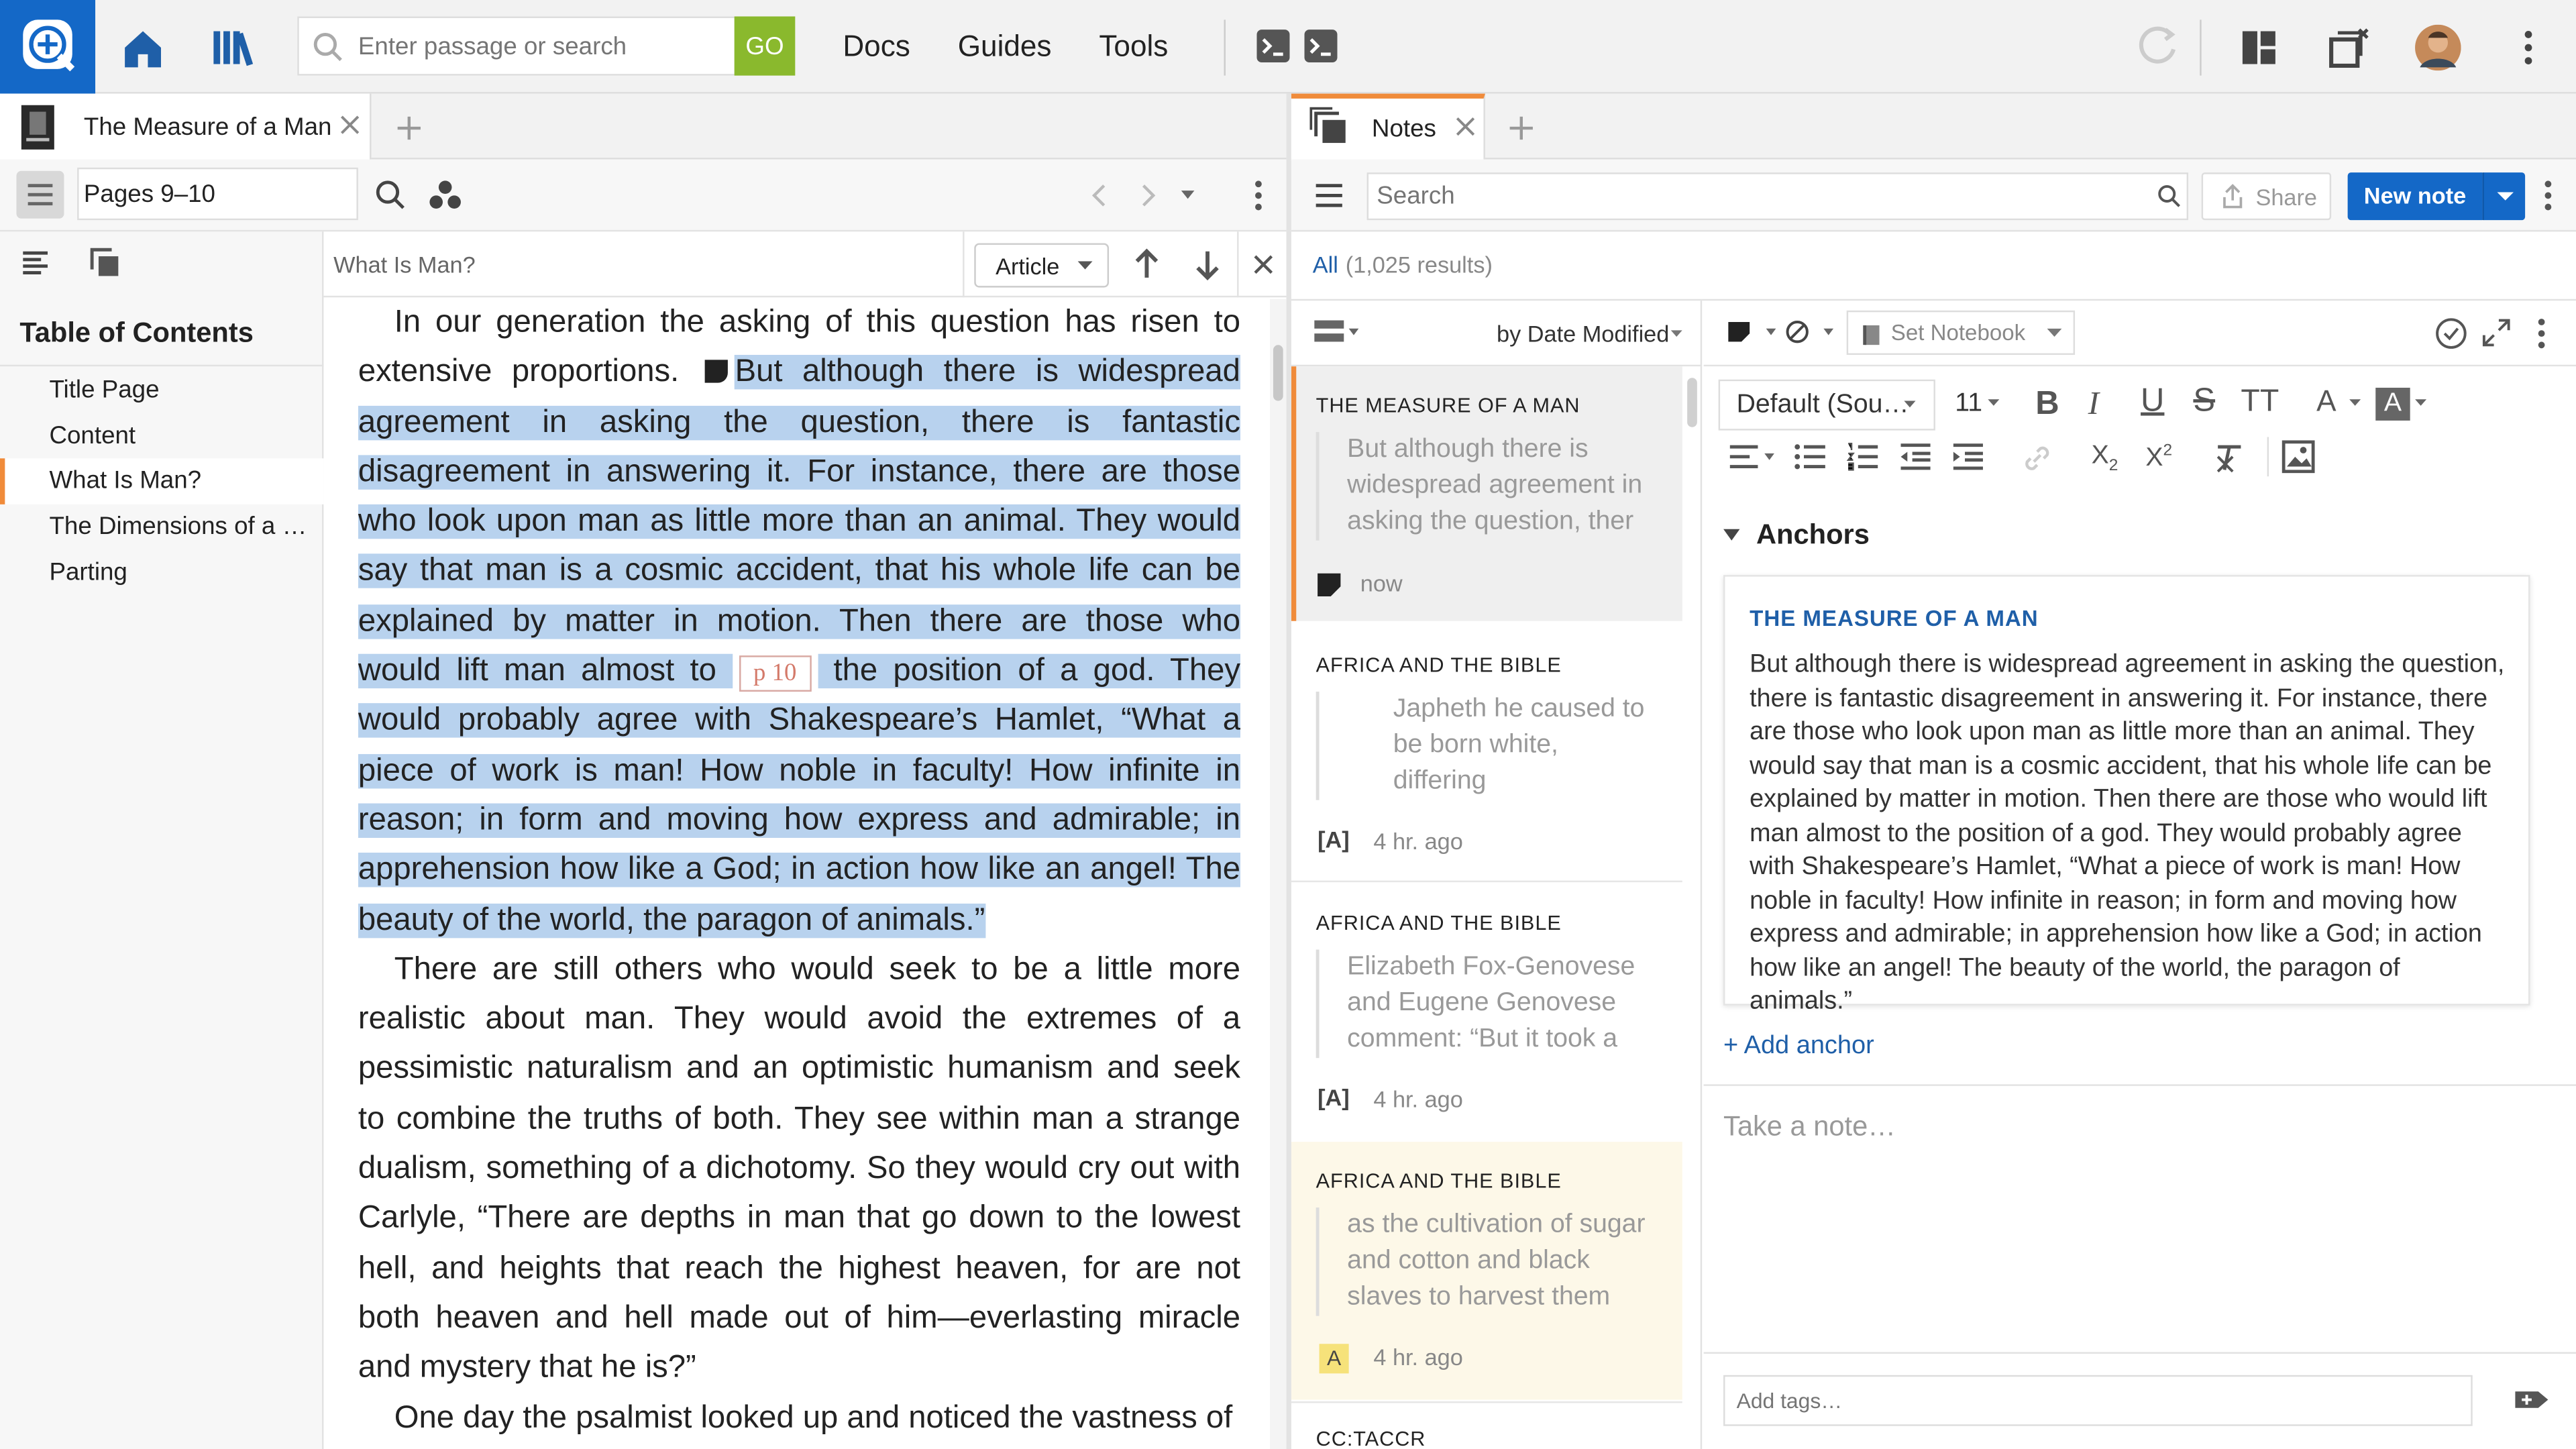 This screenshot has width=2576, height=1449. I want to click on reader-scrollbar-thumb, so click(1278, 373).